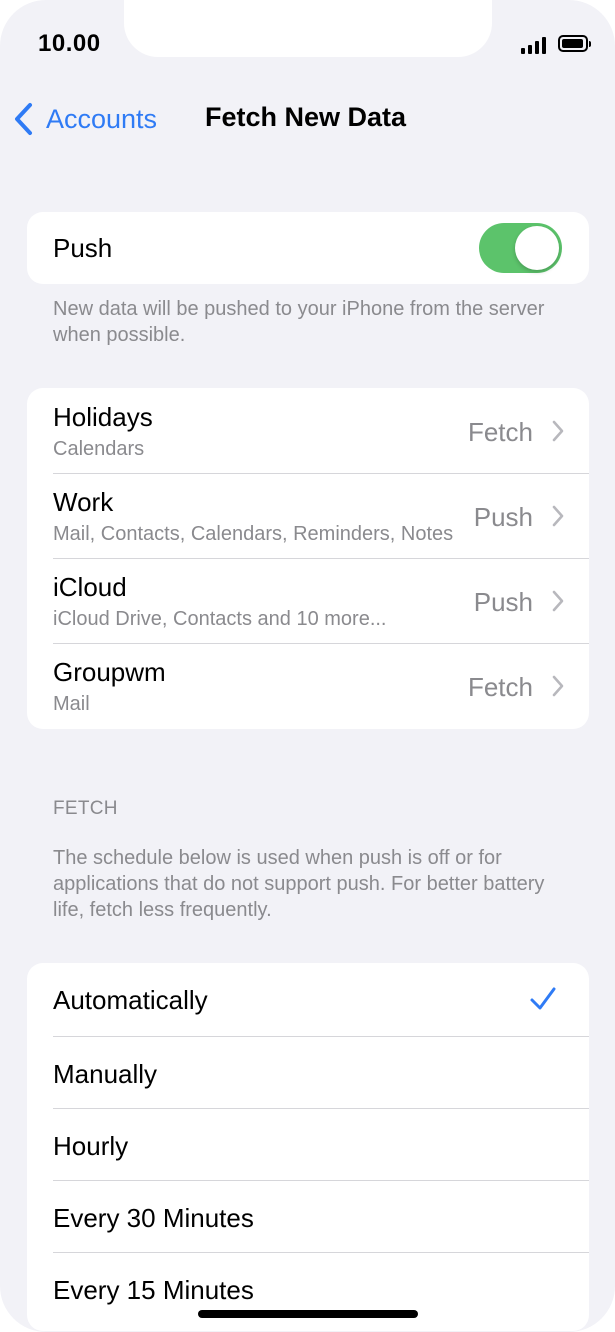 The image size is (615, 1332). I want to click on home-indicator, so click(308, 1314).